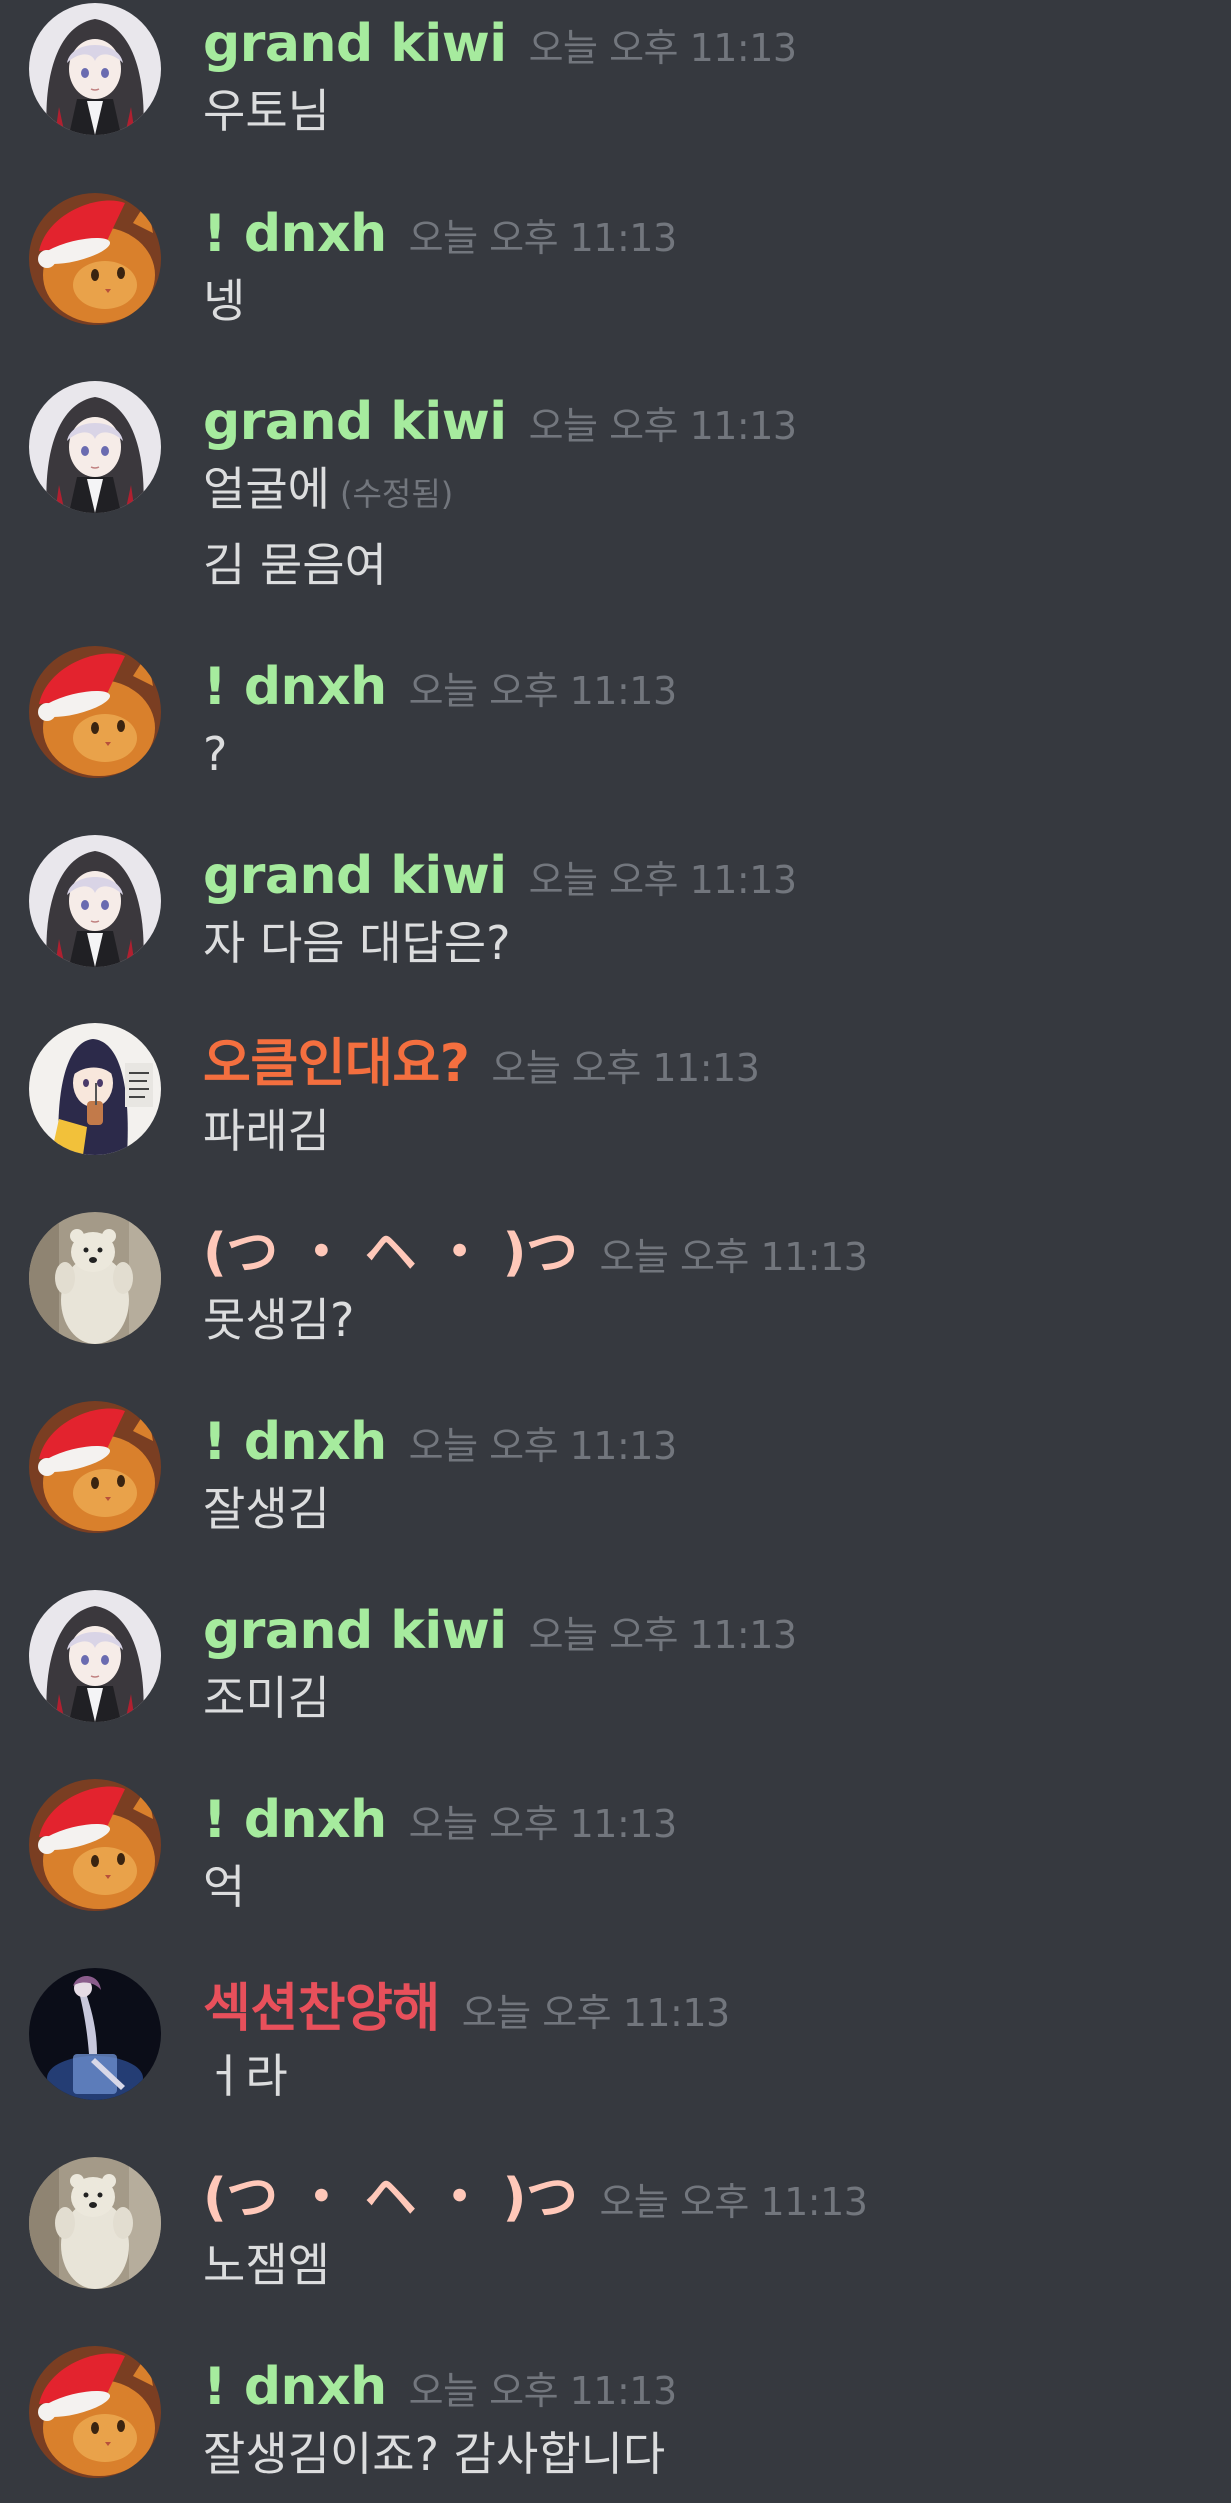 Image resolution: width=1231 pixels, height=2503 pixels. I want to click on message-content: 못생김?, so click(279, 1320).